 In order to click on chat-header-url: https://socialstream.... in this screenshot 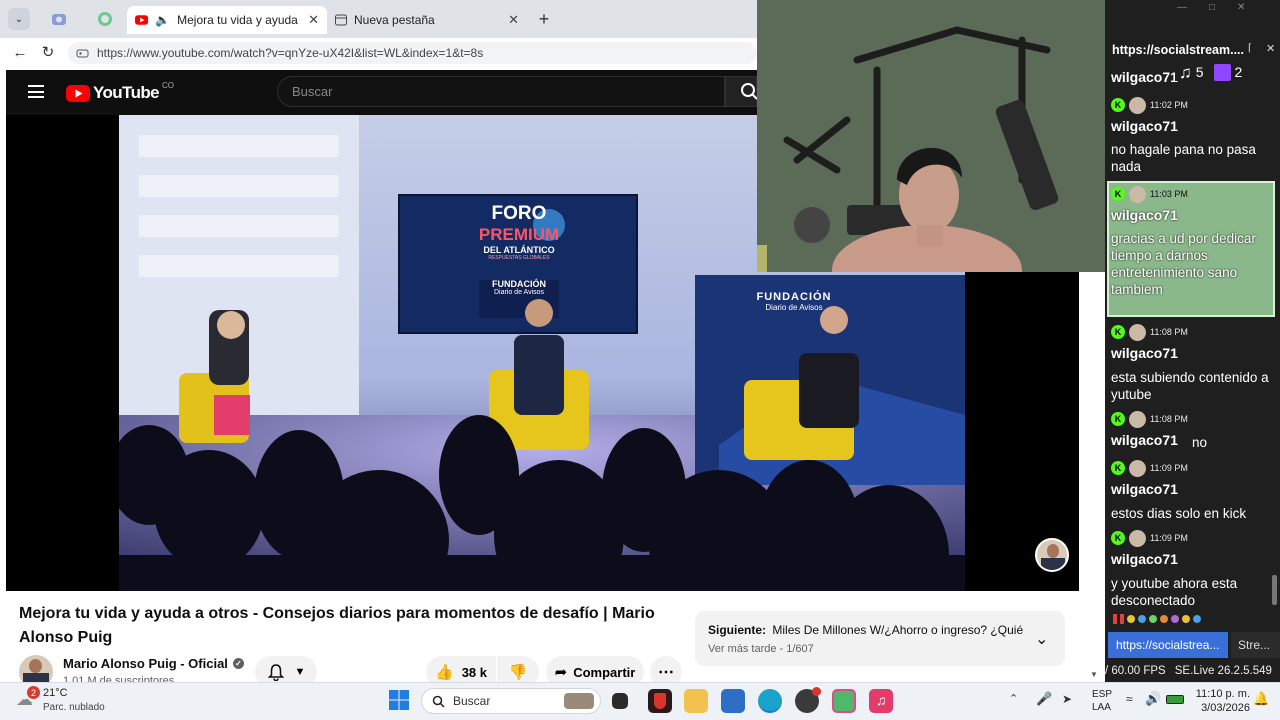, I will do `click(1178, 50)`.